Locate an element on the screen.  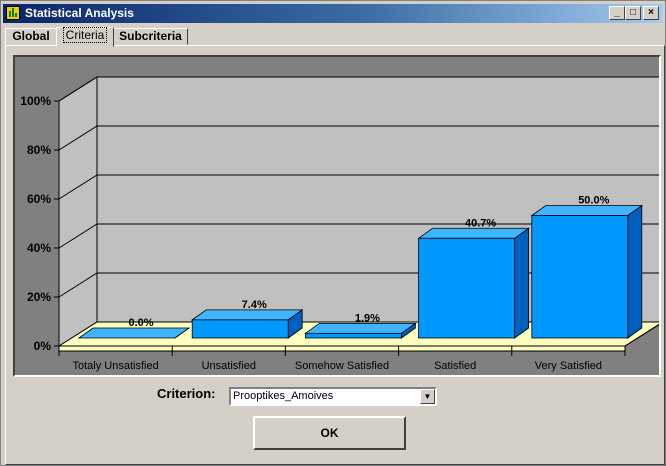
x-category-label: Unsatisfied is located at coordinates (229, 366).